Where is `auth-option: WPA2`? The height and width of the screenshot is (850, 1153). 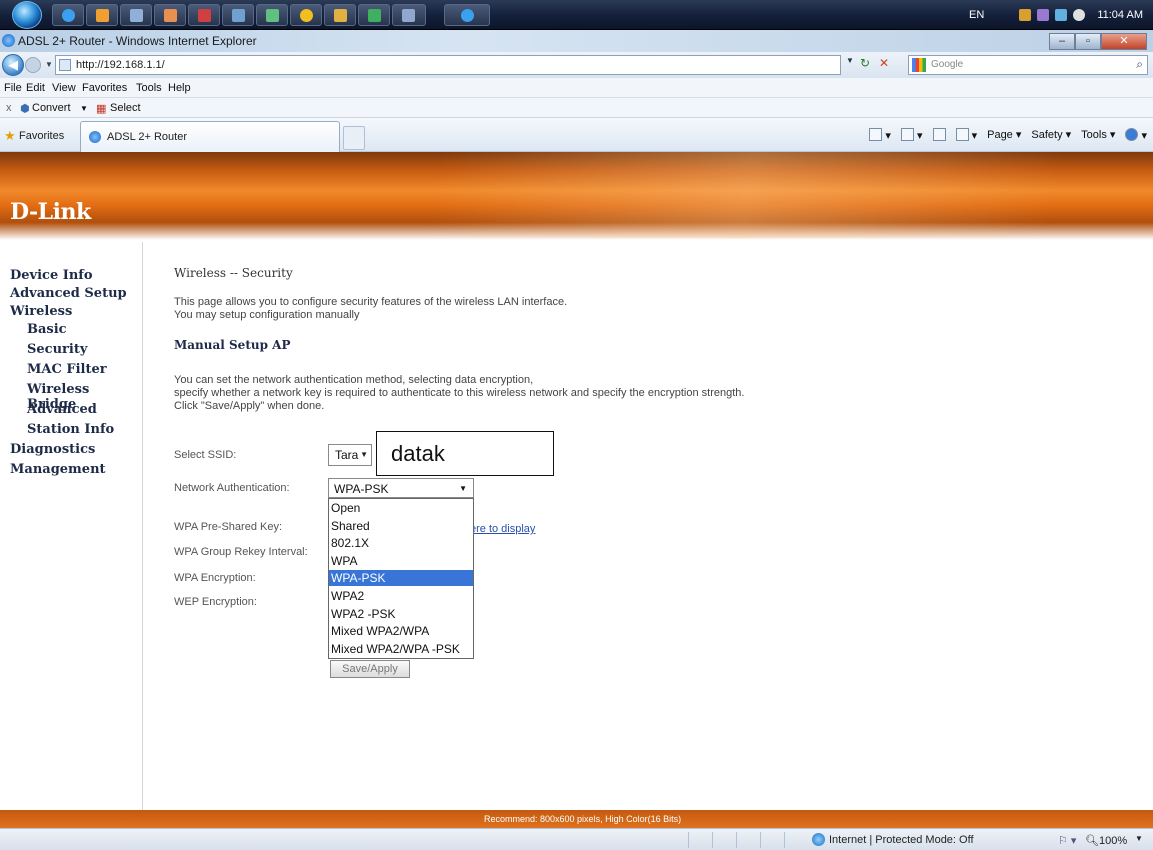 auth-option: WPA2 is located at coordinates (401, 596).